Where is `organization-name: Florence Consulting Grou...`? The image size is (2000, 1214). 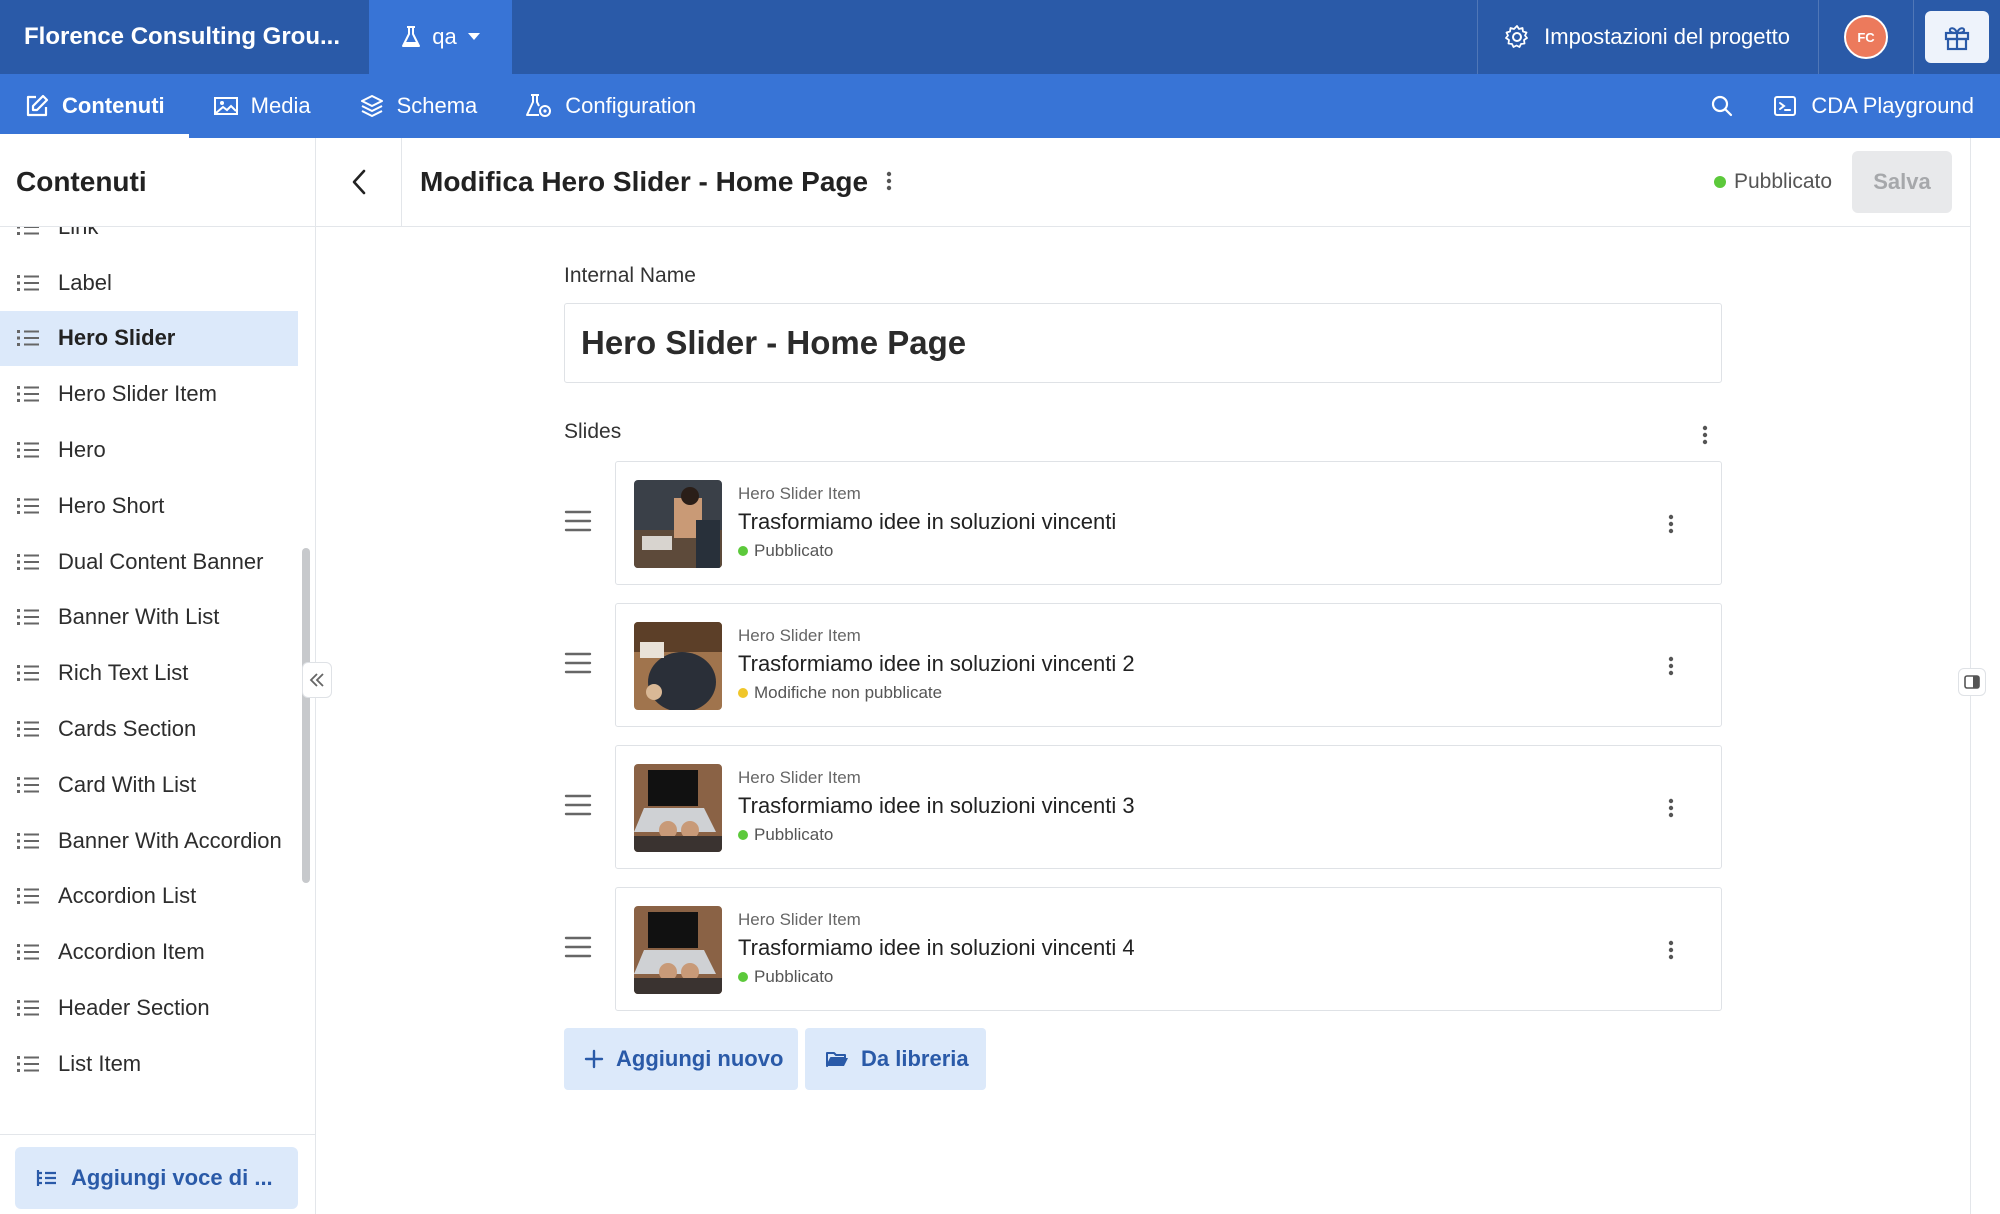
organization-name: Florence Consulting Grou... is located at coordinates (184, 37).